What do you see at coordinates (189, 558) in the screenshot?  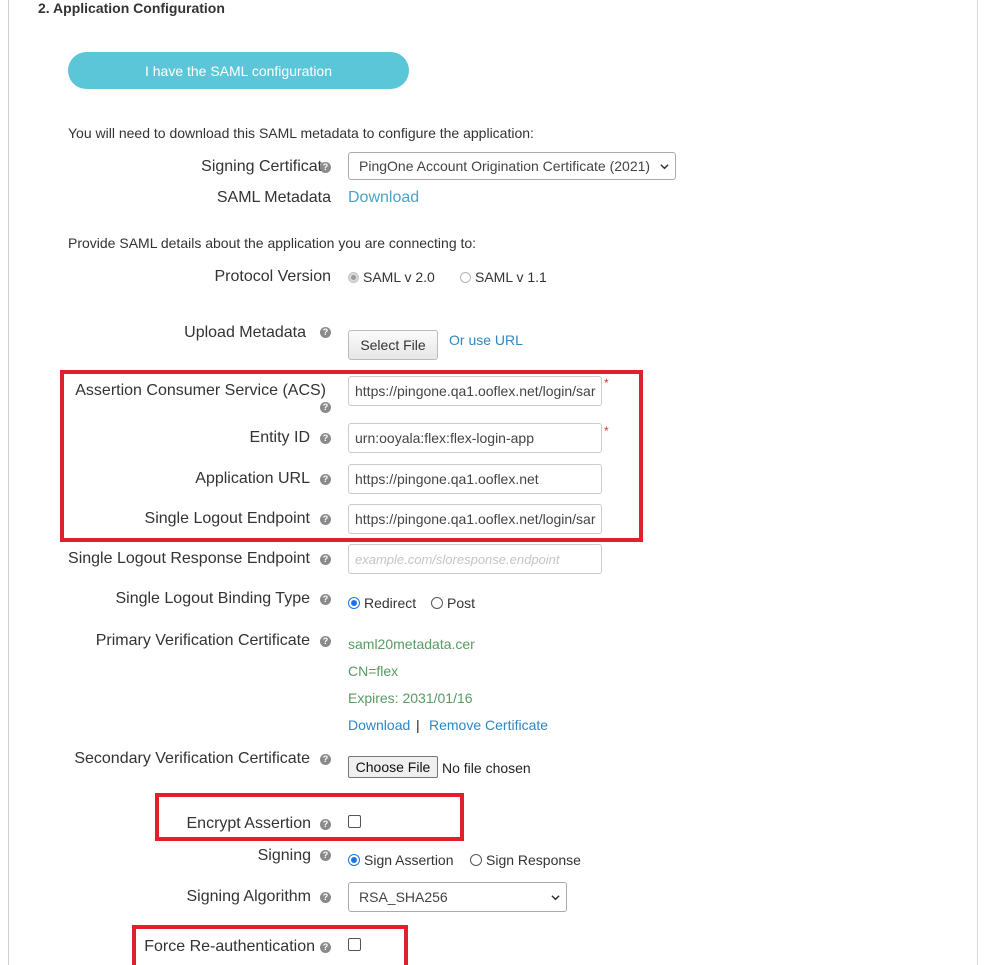 I see `single-logout-response-endpoint-label: Single Logout Response Endpoint` at bounding box center [189, 558].